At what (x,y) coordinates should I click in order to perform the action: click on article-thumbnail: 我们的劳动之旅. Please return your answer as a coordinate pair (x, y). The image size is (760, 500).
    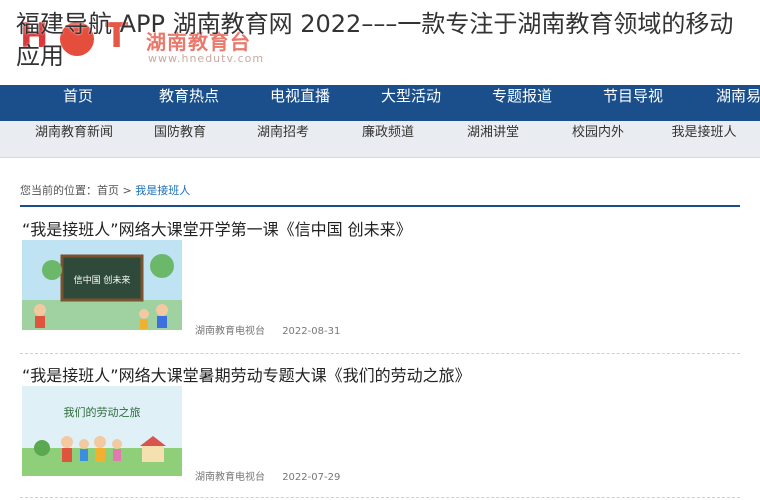
    Looking at the image, I should click on (102, 431).